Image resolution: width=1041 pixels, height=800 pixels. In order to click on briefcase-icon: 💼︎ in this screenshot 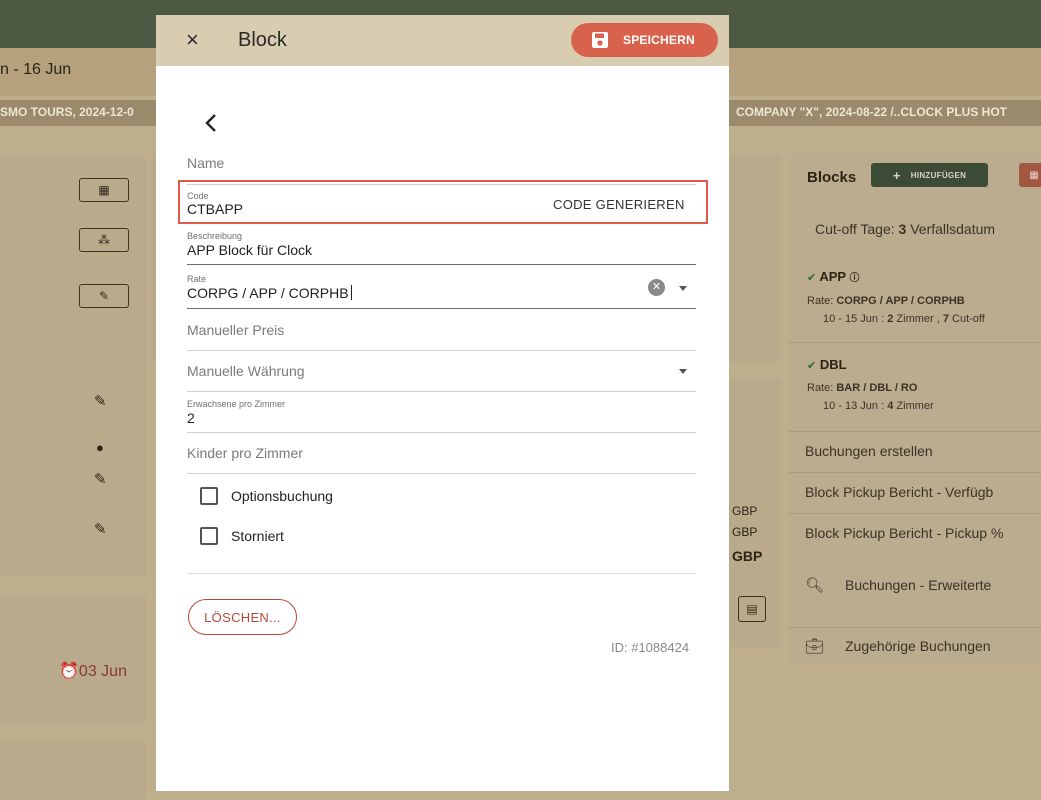, I will do `click(815, 646)`.